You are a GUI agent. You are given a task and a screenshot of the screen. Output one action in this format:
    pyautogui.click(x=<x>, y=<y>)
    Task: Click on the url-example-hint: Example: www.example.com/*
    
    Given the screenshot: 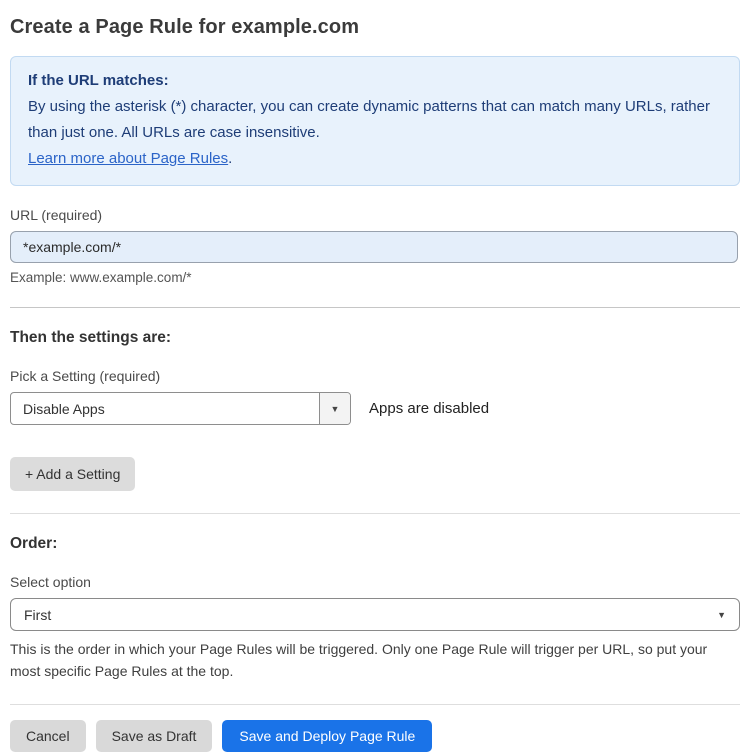 What is the action you would take?
    pyautogui.click(x=101, y=277)
    